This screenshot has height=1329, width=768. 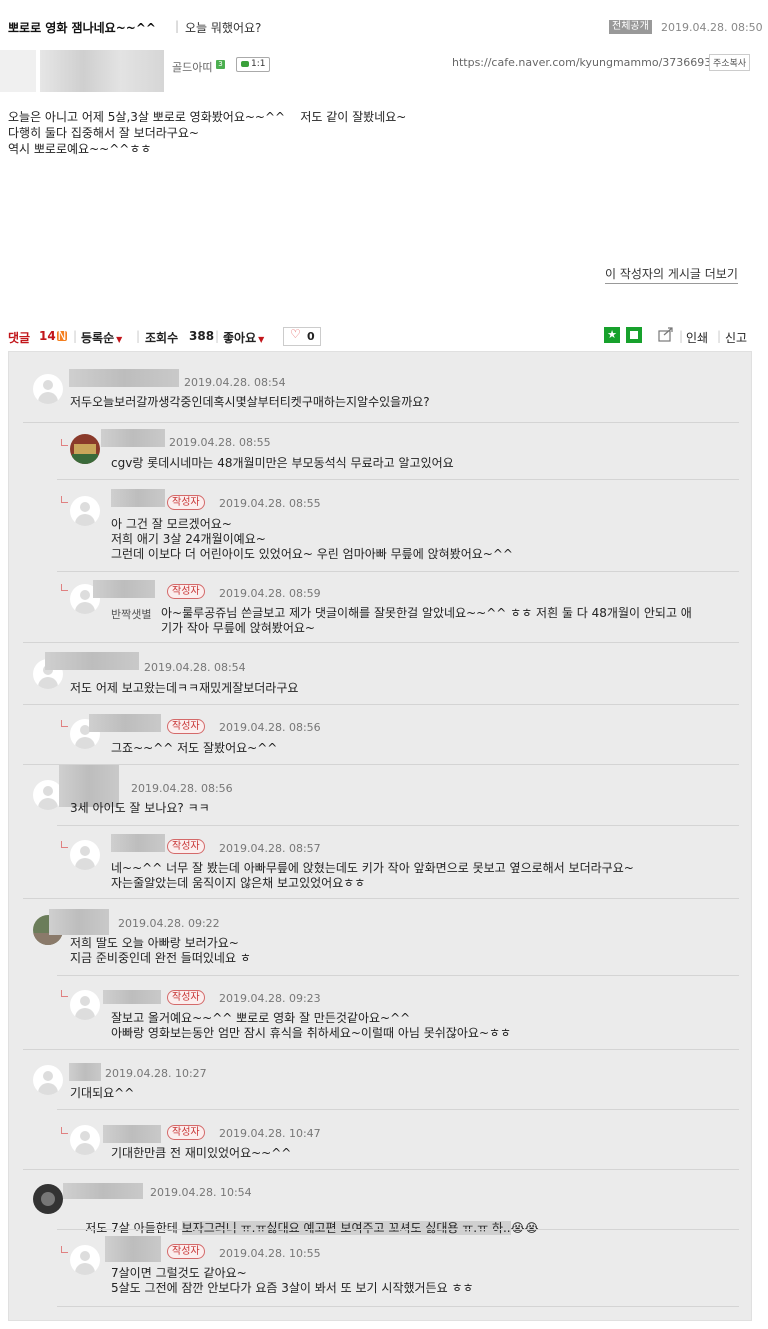 I want to click on comment-time: 2019.04.28. 08:56, so click(x=182, y=788).